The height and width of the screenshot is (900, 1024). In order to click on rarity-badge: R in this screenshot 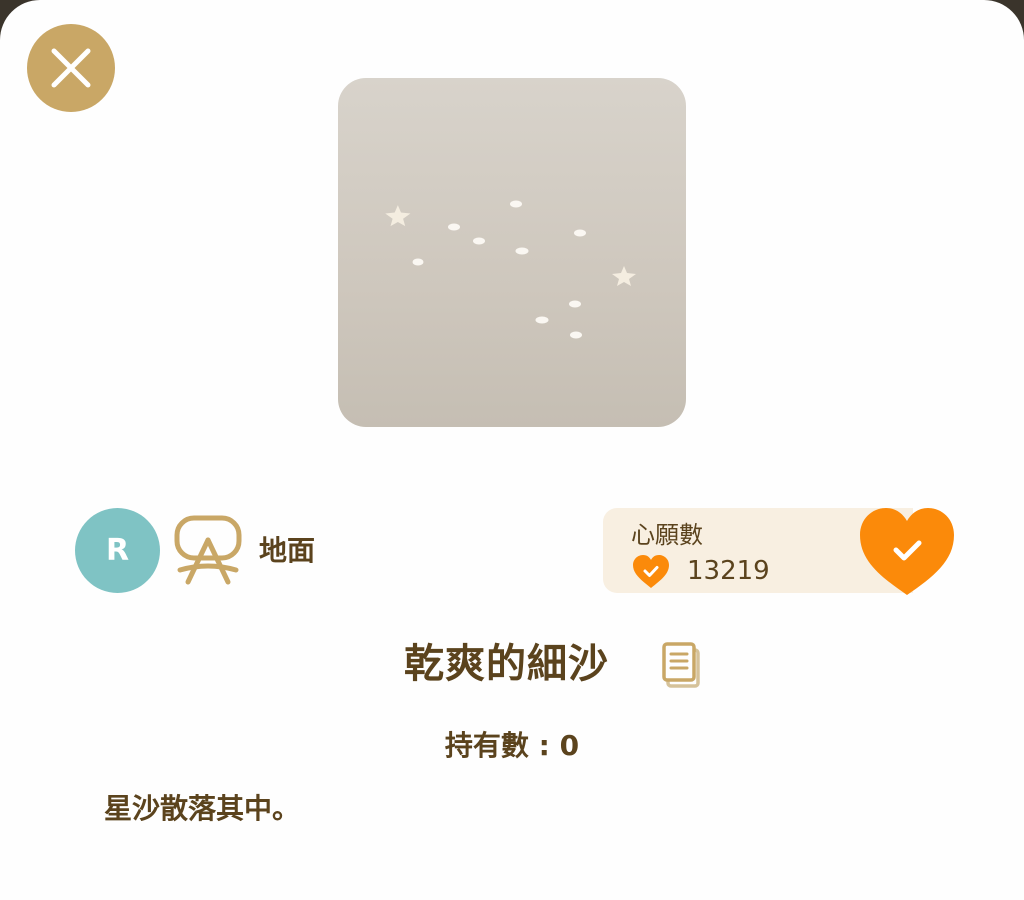, I will do `click(117, 550)`.